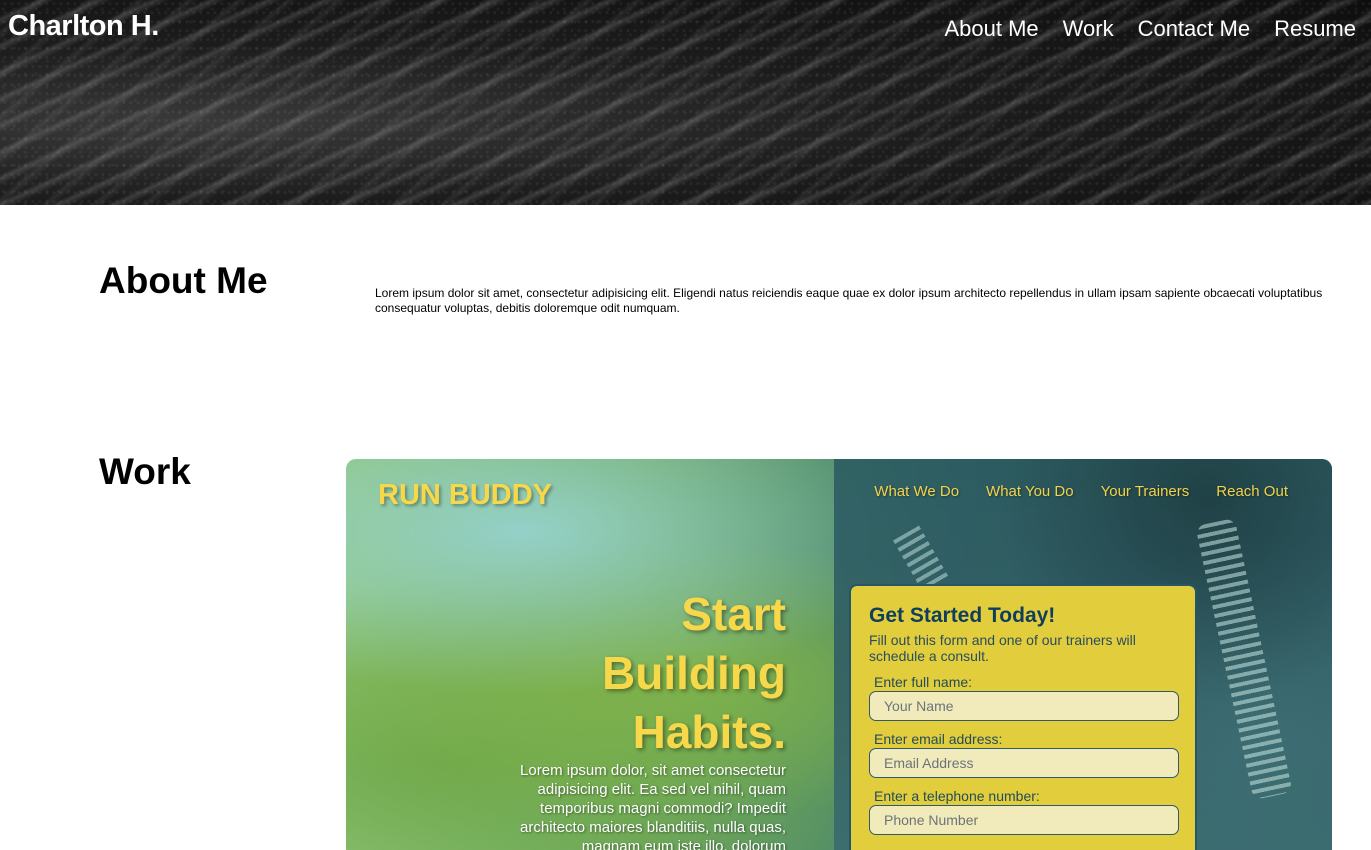 This screenshot has height=850, width=1371. I want to click on form-title: Get Started Today!, so click(962, 615).